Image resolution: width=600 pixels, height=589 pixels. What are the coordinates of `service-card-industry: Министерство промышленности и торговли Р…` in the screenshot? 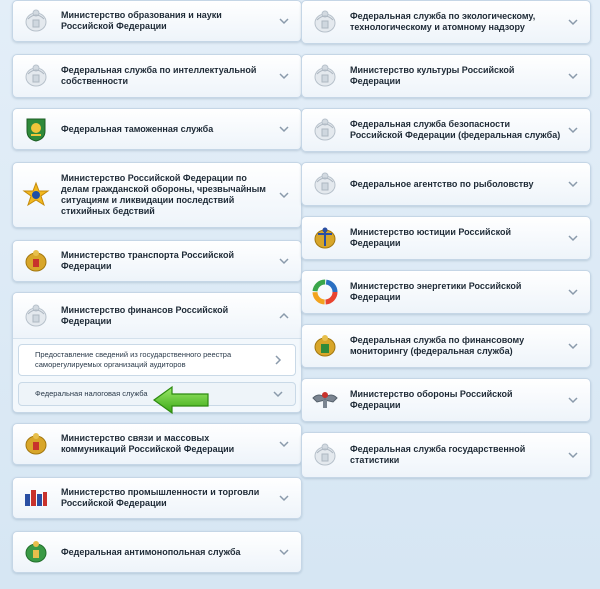 It's located at (157, 498).